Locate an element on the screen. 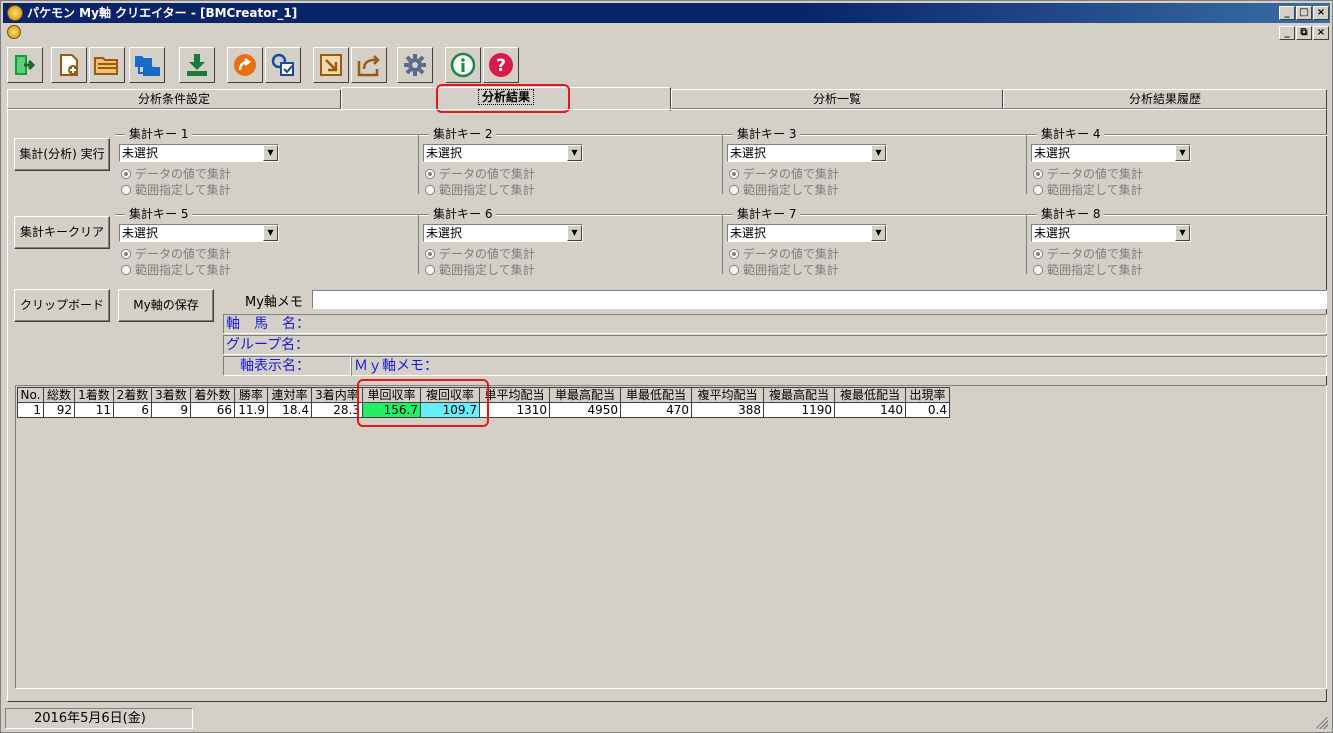  key-group-6: 集計キー 6 未選択 ▼ データの値で集計 範囲指定して集計 is located at coordinates (571, 241).